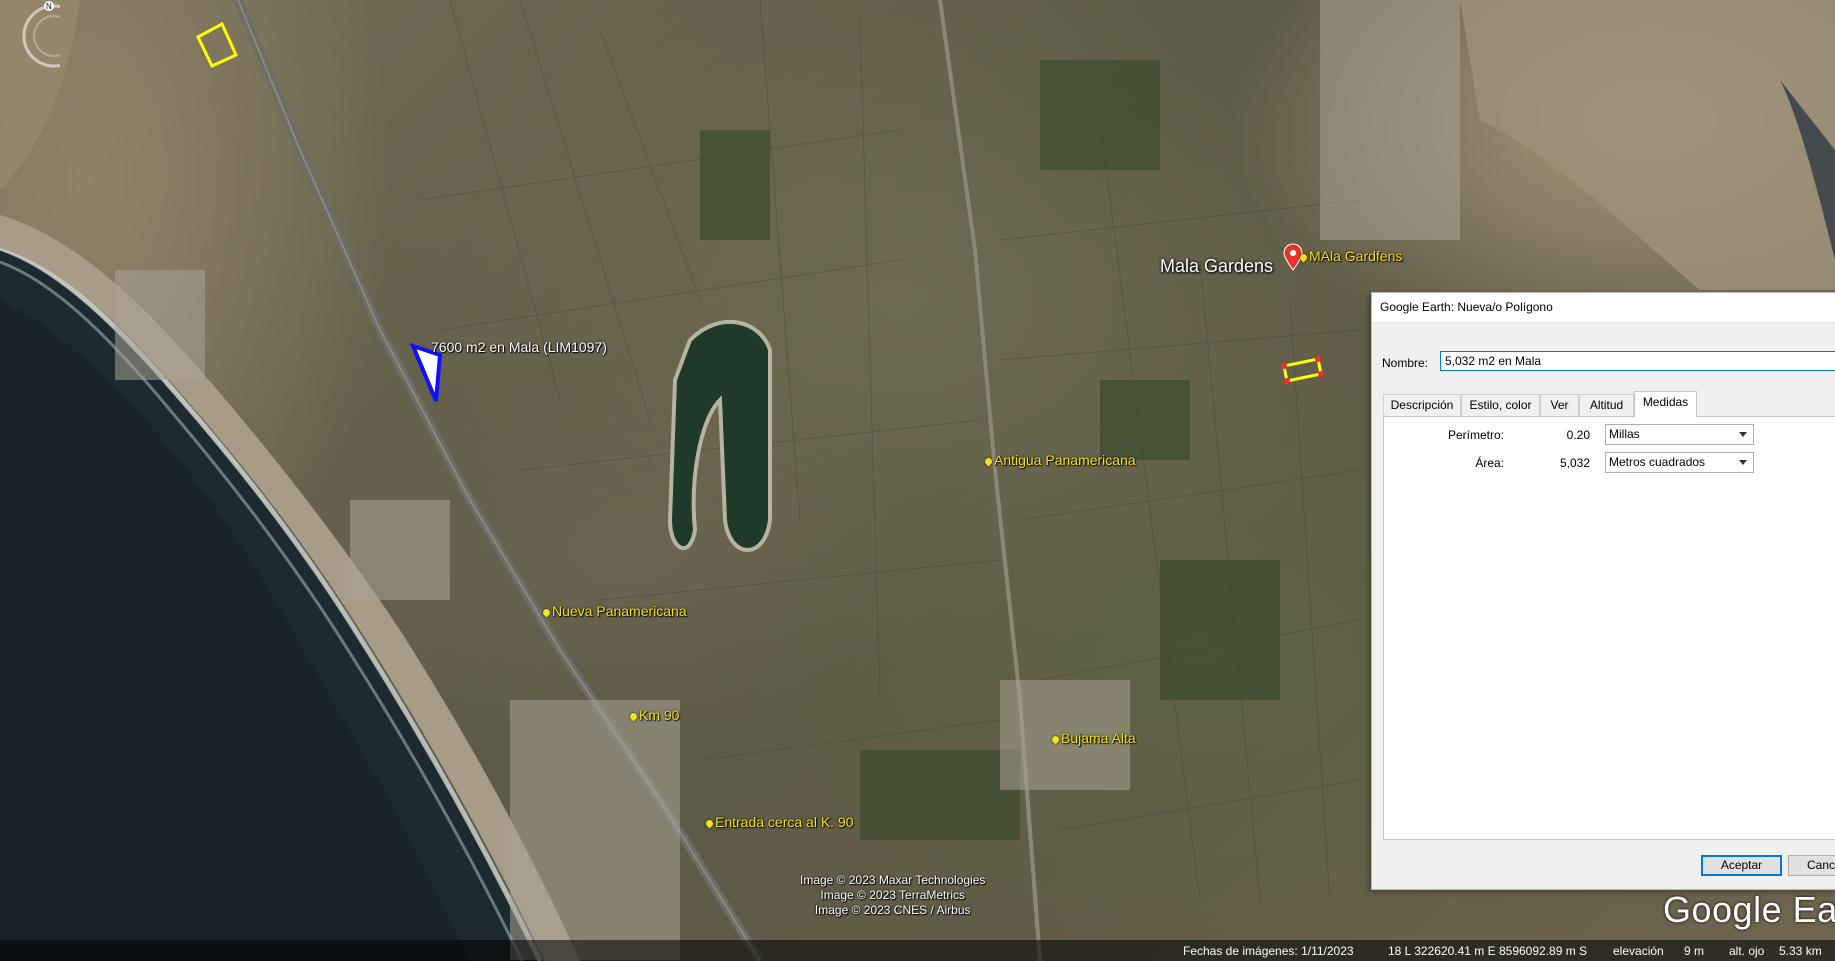 The width and height of the screenshot is (1835, 961). Describe the element at coordinates (1500, 405) in the screenshot. I see `tab-estilo-color: Estilo, color` at that location.